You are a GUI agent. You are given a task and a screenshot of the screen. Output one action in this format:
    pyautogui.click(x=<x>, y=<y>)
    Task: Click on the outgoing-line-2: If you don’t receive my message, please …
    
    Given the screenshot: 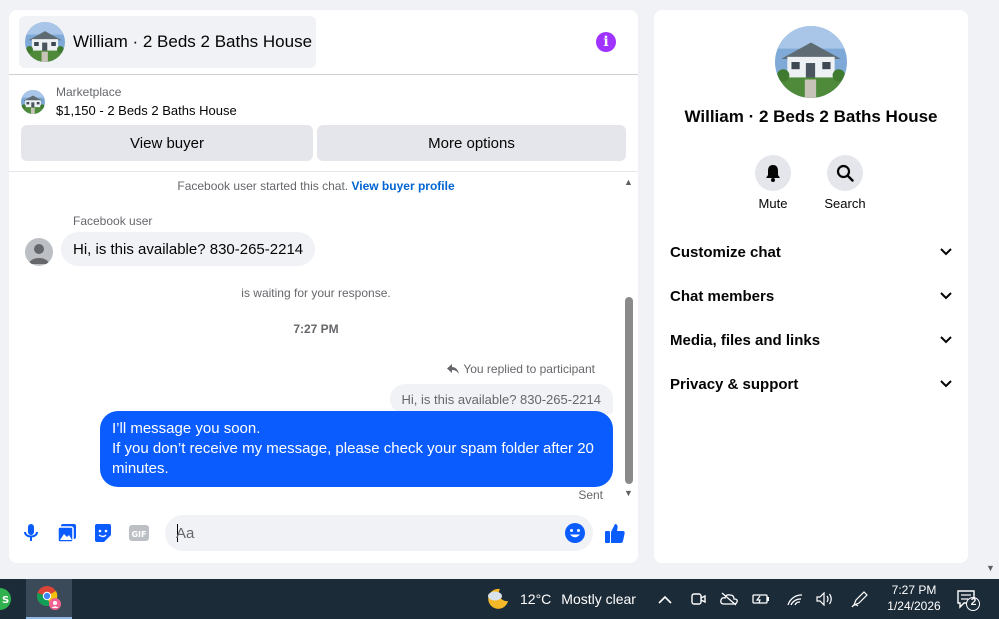 What is the action you would take?
    pyautogui.click(x=353, y=458)
    